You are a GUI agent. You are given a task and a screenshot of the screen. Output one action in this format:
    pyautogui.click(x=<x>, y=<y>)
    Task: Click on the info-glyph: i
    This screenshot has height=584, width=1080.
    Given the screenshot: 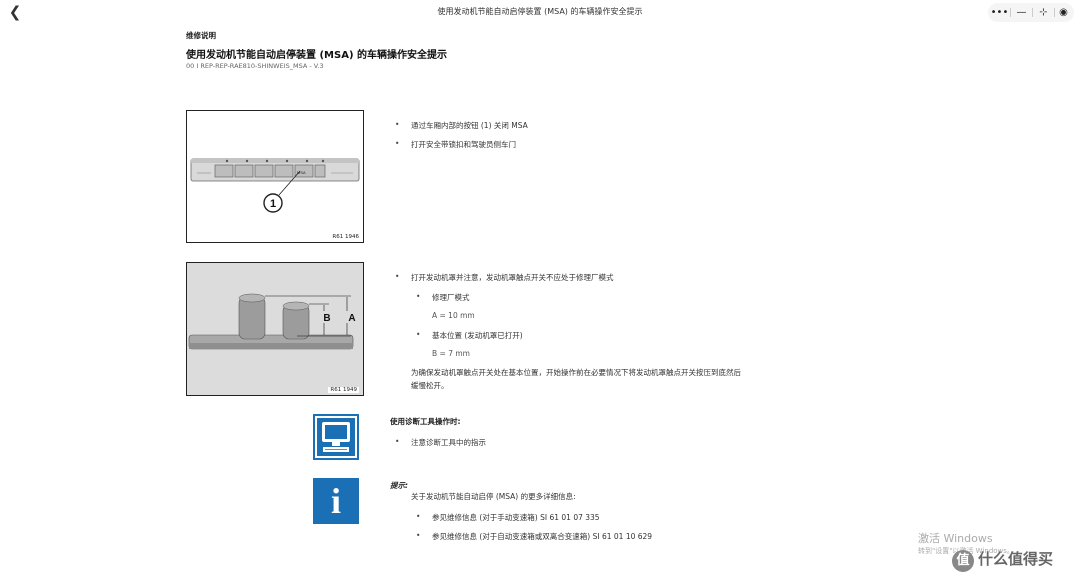 What is the action you would take?
    pyautogui.click(x=335, y=501)
    